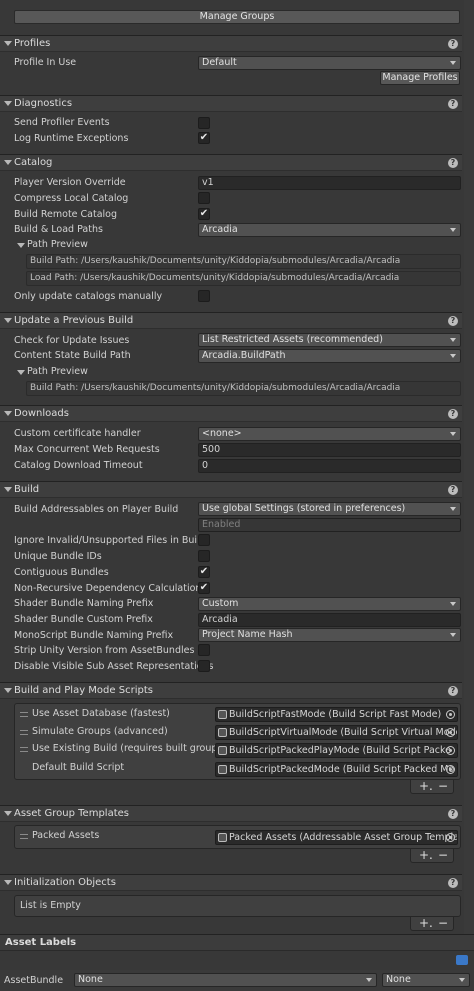 Image resolution: width=474 pixels, height=991 pixels. Describe the element at coordinates (222, 769) in the screenshot. I see `scriptable-object-icon` at that location.